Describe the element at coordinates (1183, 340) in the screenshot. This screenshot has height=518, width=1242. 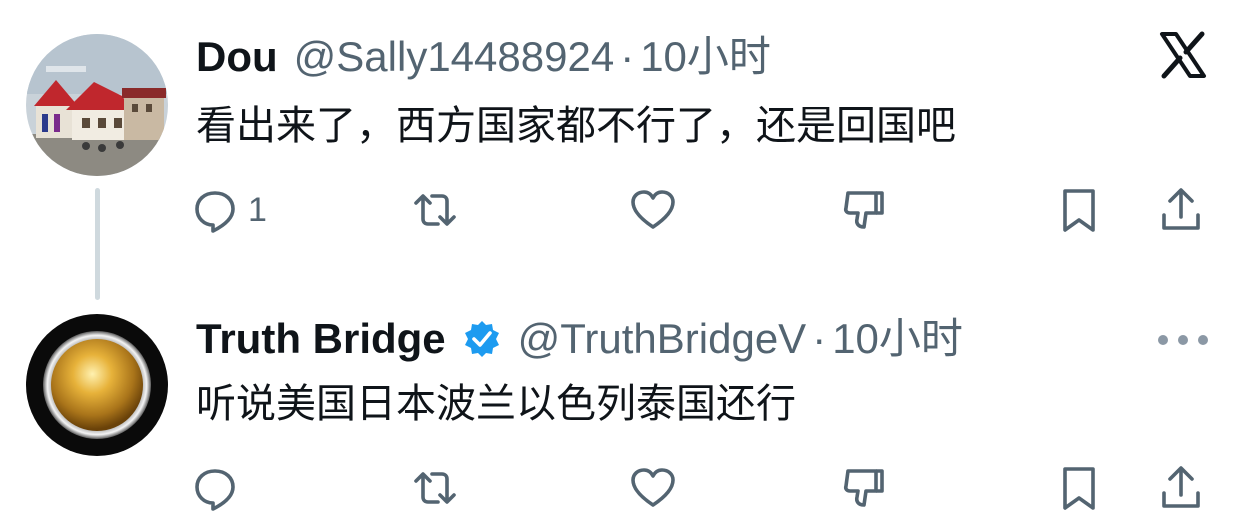
I see `more-options-icon` at that location.